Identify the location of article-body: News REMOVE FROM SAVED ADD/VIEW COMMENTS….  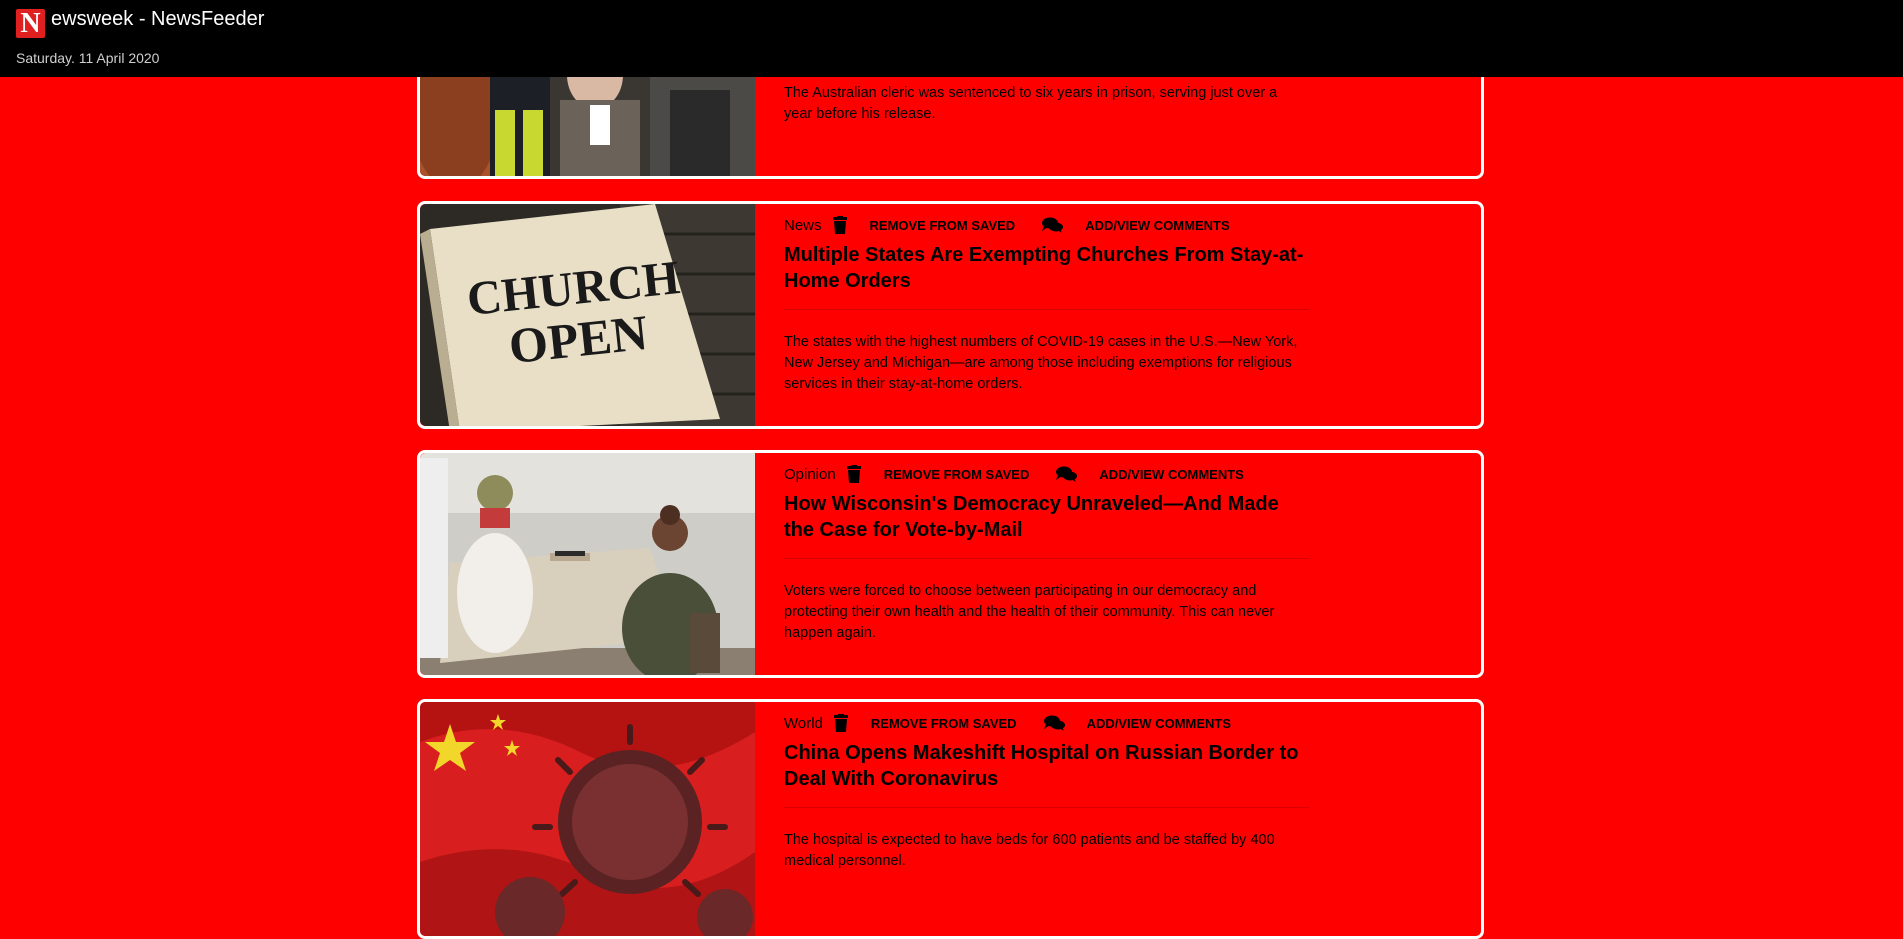
(1132, 315).